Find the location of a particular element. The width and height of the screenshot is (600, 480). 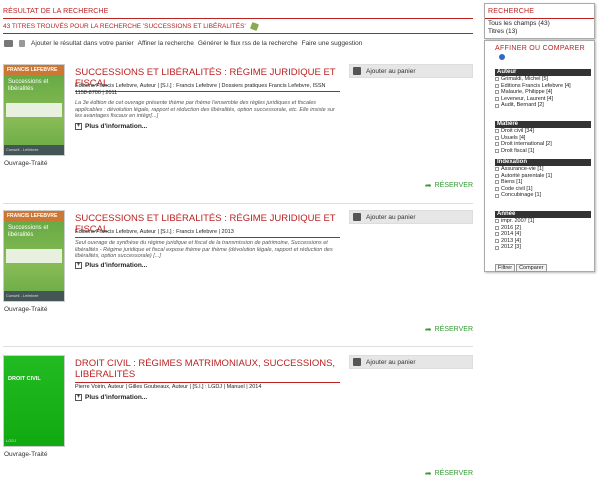

facet-option: Droit civil [34] is located at coordinates (543, 131).